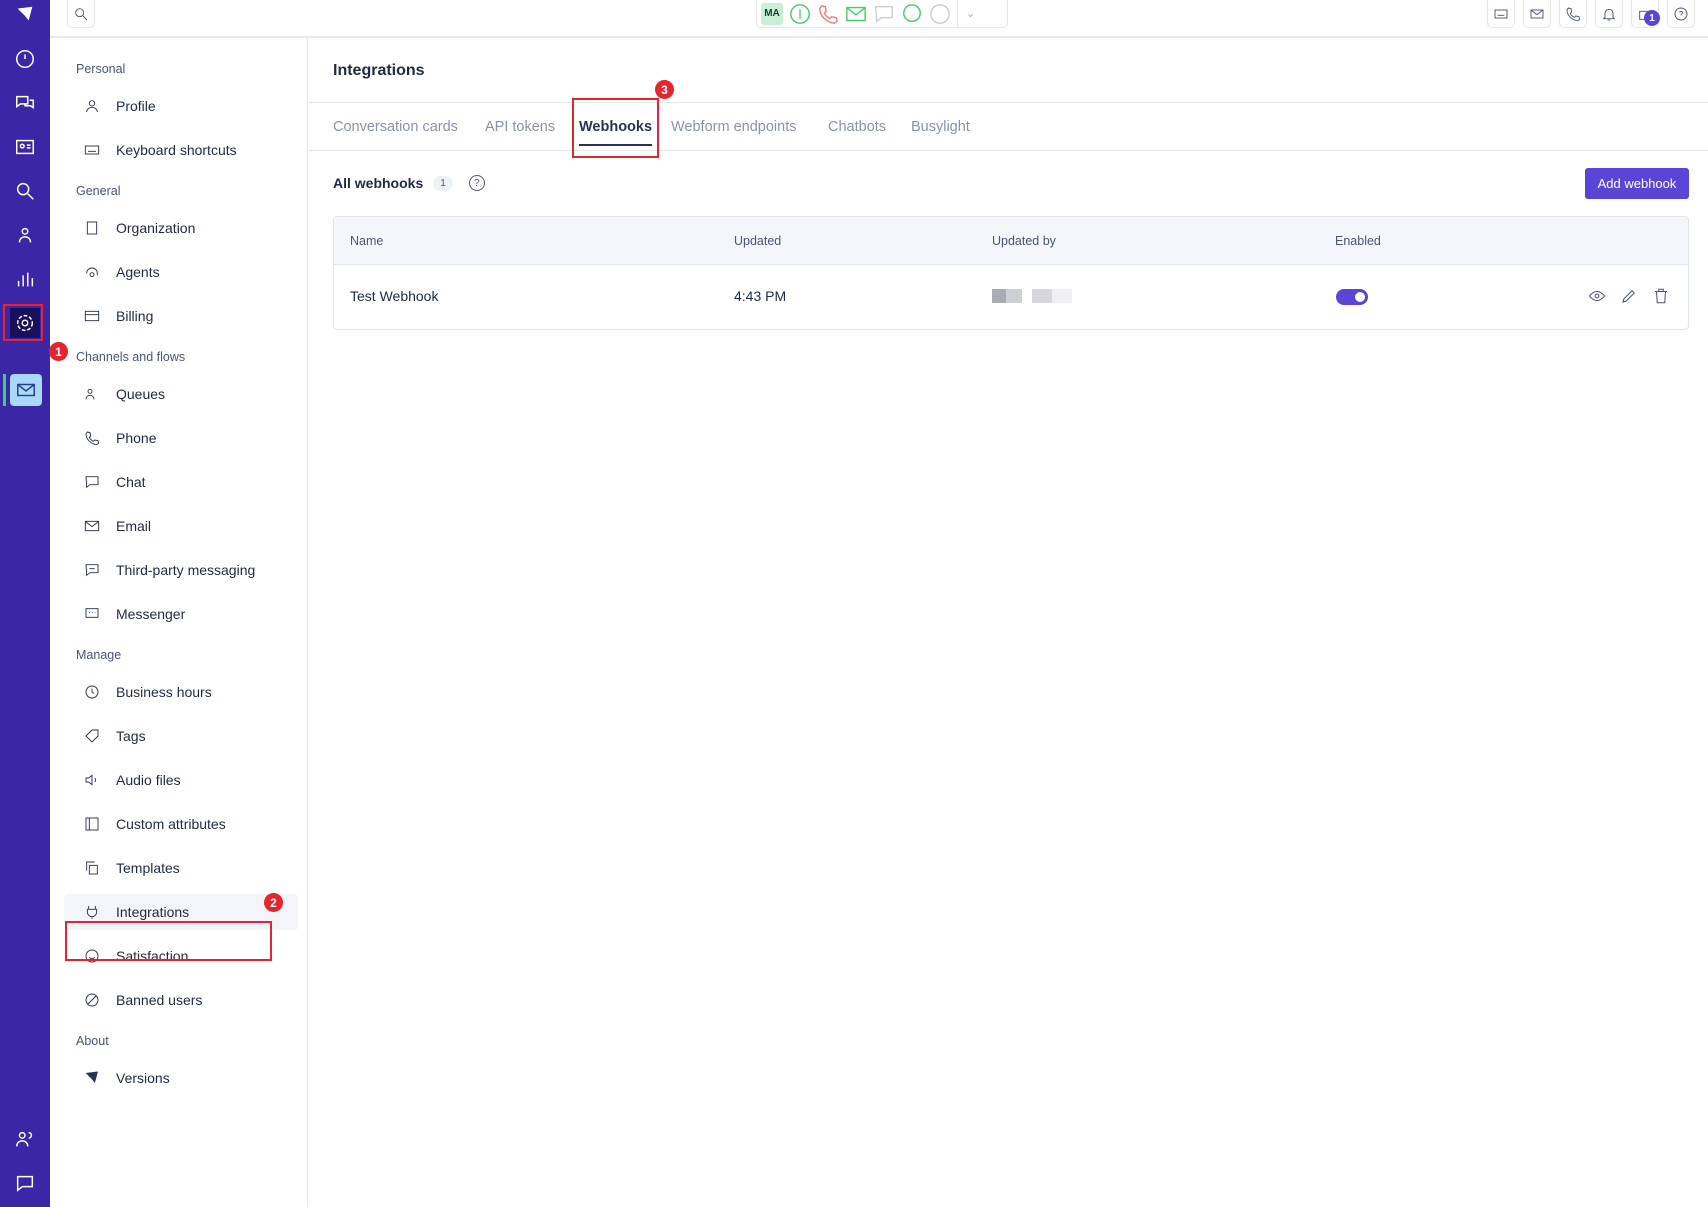  I want to click on sidebar-item-chat: Chat, so click(181, 482).